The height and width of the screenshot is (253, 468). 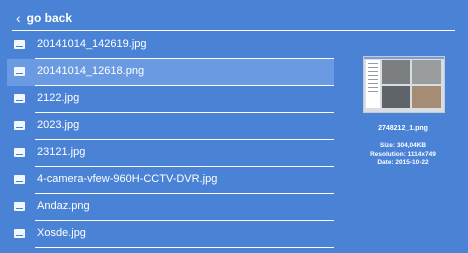 I want to click on list-item: Xosde.jpg, so click(x=170, y=234).